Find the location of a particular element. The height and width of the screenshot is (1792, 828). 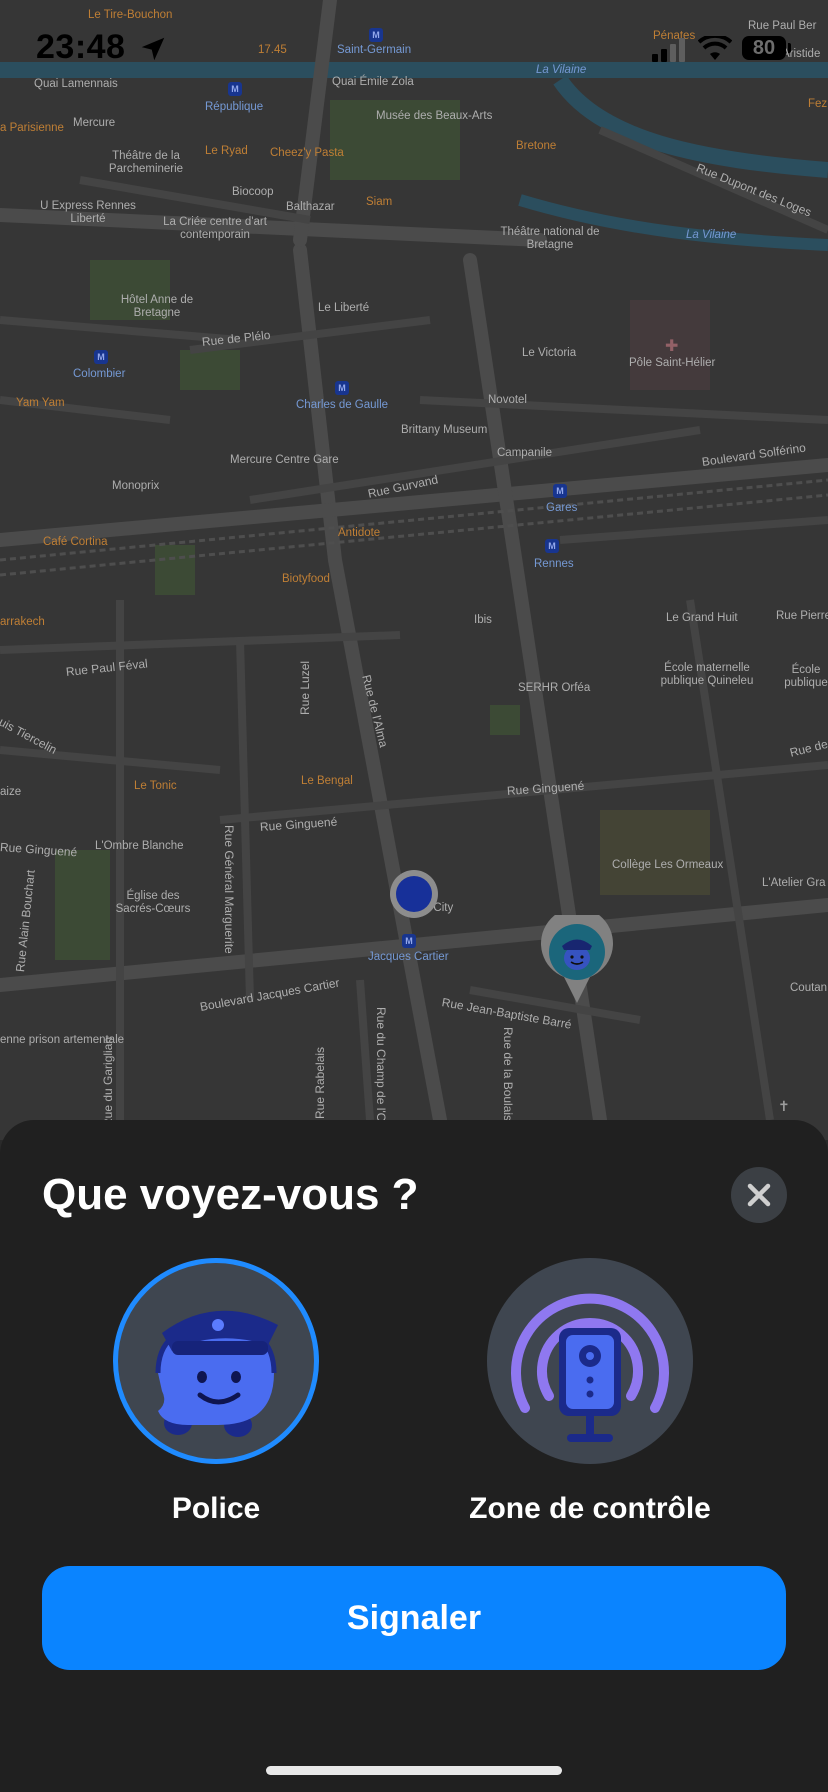

close-icon is located at coordinates (759, 1195).